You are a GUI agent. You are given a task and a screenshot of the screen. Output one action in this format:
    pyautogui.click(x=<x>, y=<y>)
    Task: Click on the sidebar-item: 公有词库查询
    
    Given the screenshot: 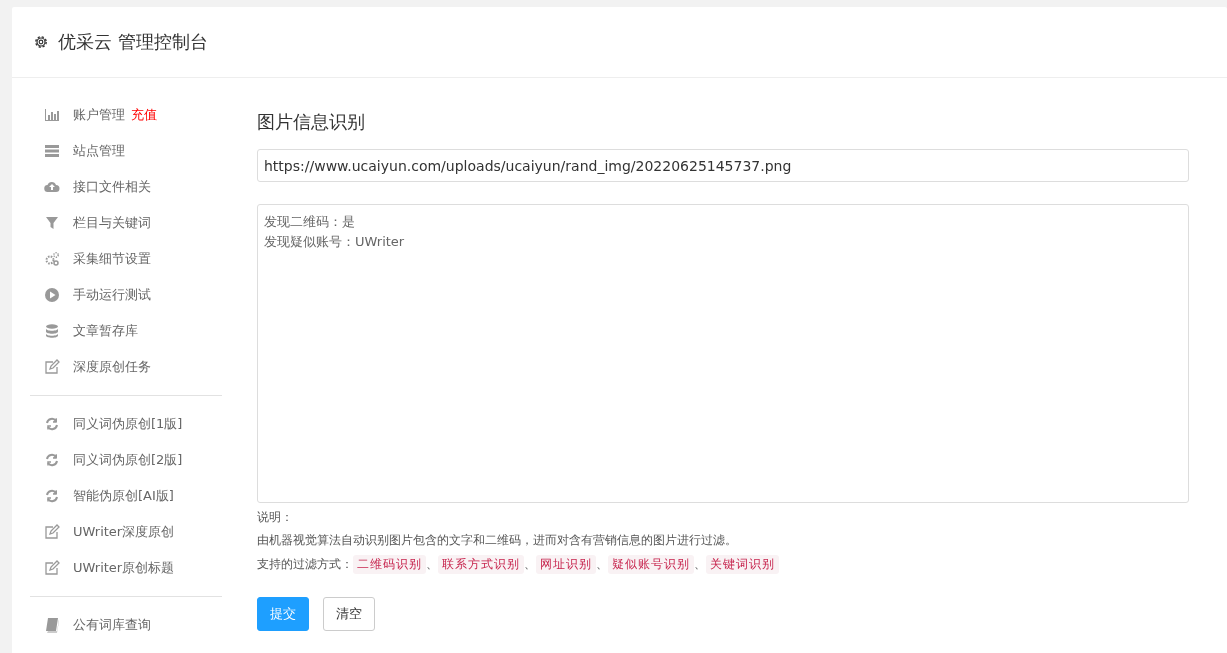 What is the action you would take?
    pyautogui.click(x=126, y=625)
    